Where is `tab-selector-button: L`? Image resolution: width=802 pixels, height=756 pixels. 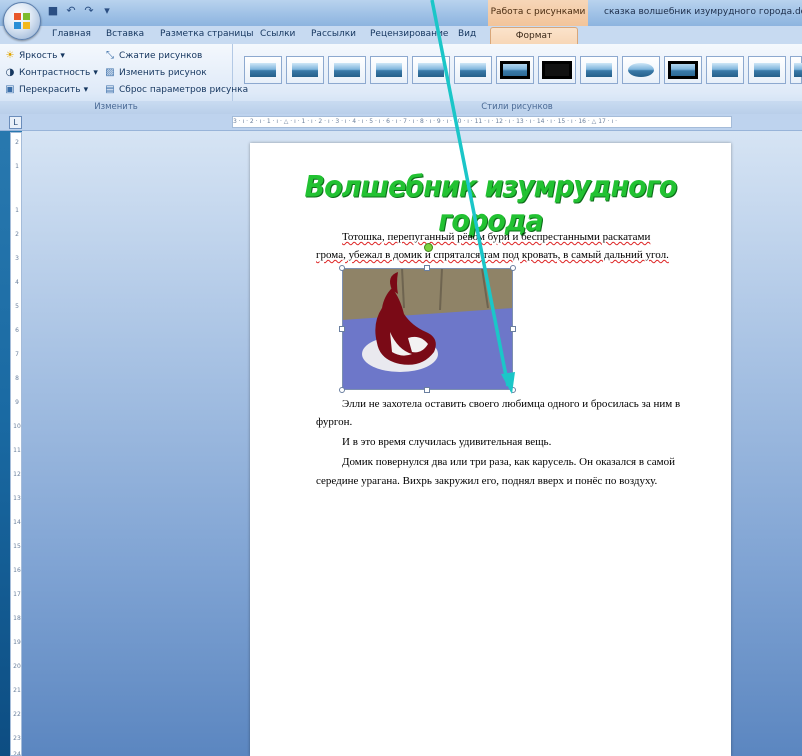
tab-selector-button: L is located at coordinates (15, 122).